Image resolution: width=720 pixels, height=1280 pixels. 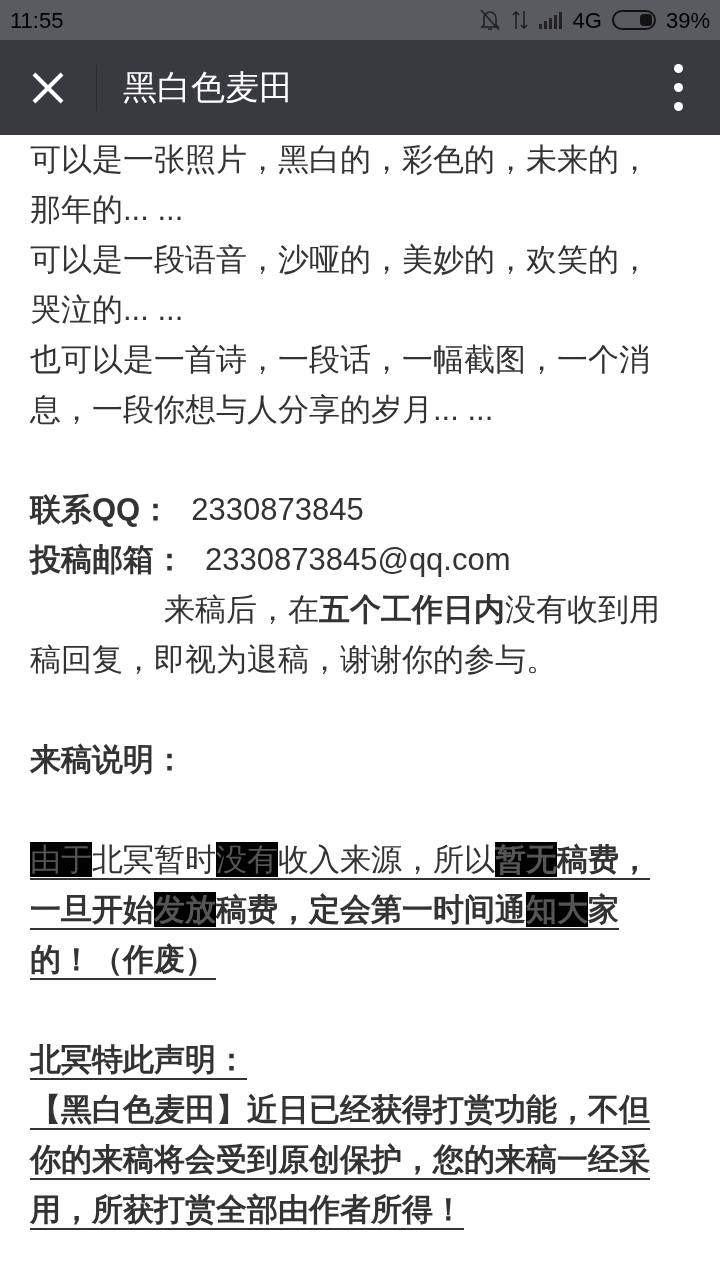 What do you see at coordinates (633, 20) in the screenshot?
I see `battery-icon` at bounding box center [633, 20].